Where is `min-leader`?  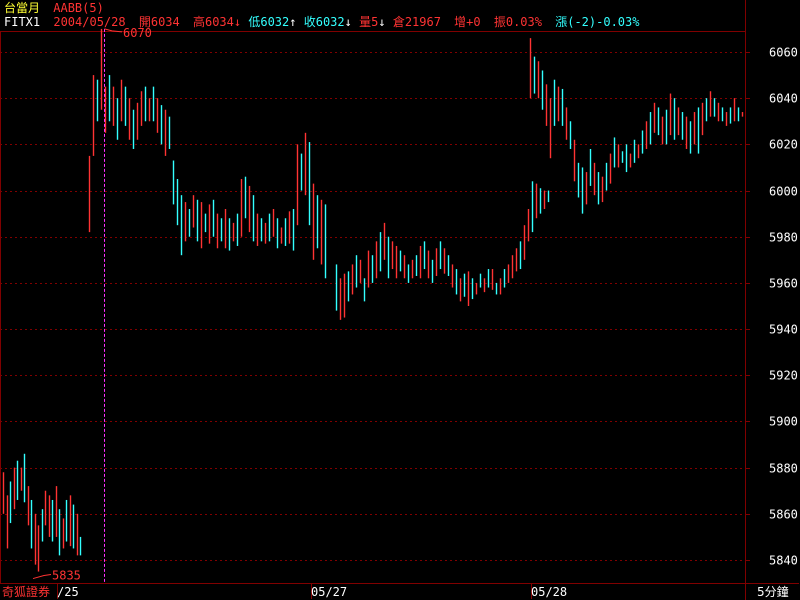
min-leader is located at coordinates (42, 577).